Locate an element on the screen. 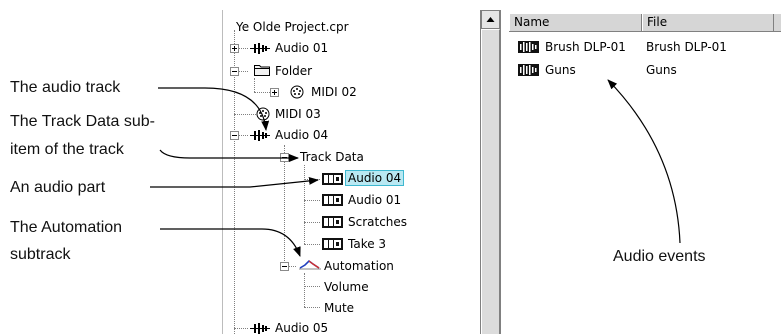 Image resolution: width=781 pixels, height=334 pixels. arrow-audio-events is located at coordinates (644, 161).